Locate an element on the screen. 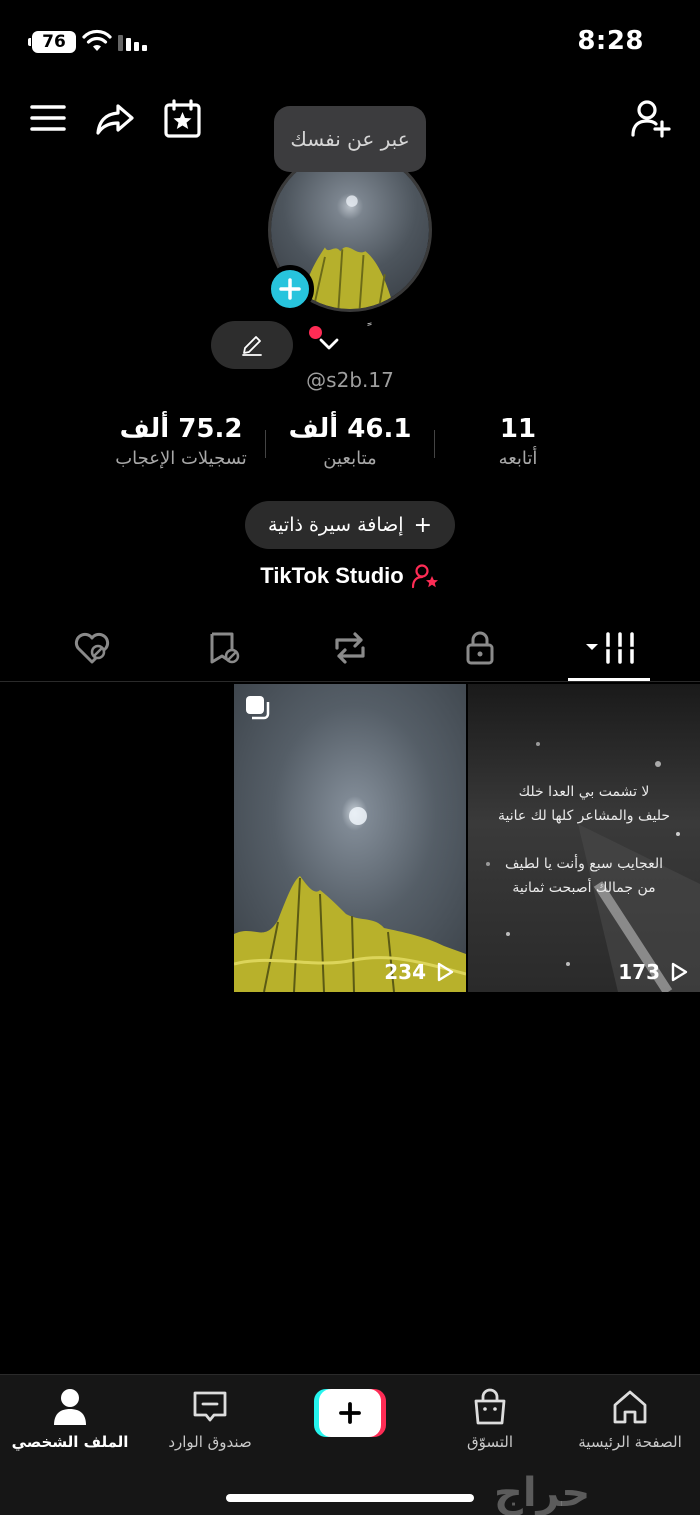 The width and height of the screenshot is (700, 1515). handle-text: @s2b.17 is located at coordinates (350, 380).